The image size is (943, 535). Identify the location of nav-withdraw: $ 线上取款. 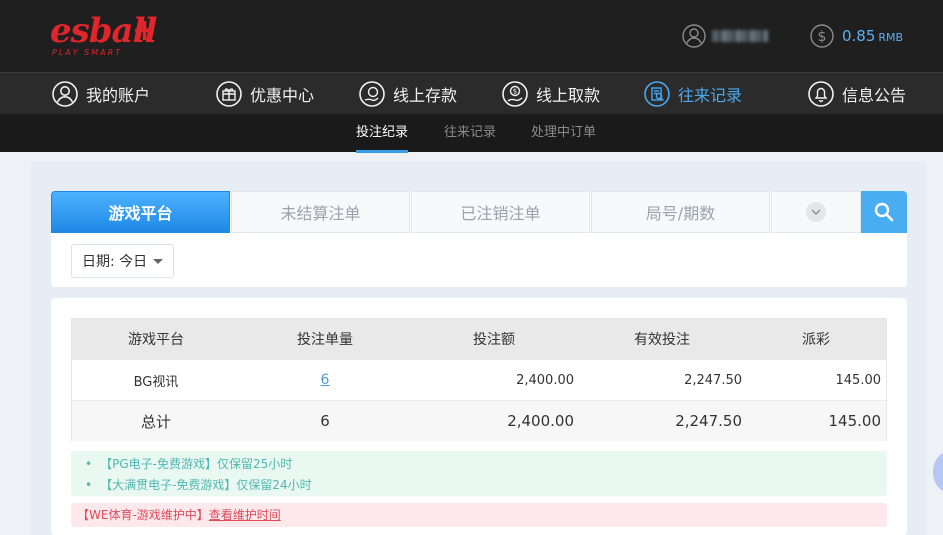
(551, 94).